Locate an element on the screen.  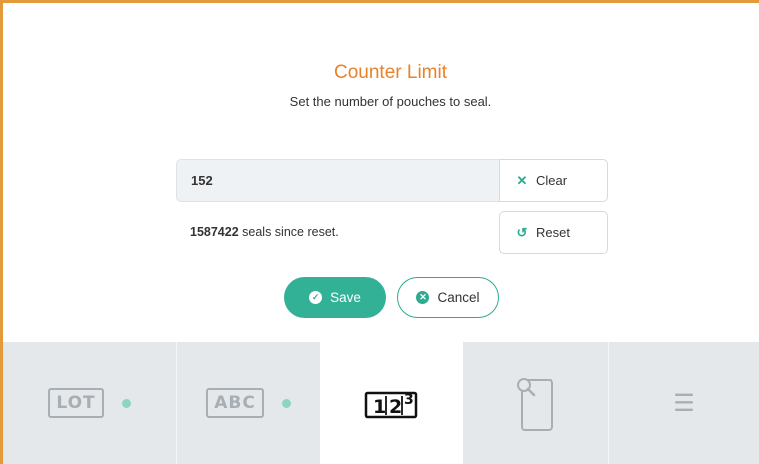
tab-counter: 1 2 3 is located at coordinates (391, 403).